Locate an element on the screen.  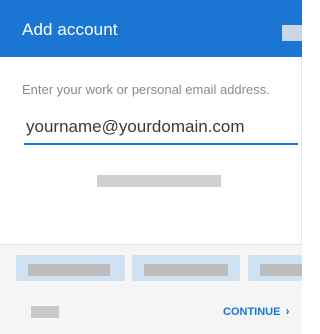
redacted-text-placeholder is located at coordinates (159, 181).